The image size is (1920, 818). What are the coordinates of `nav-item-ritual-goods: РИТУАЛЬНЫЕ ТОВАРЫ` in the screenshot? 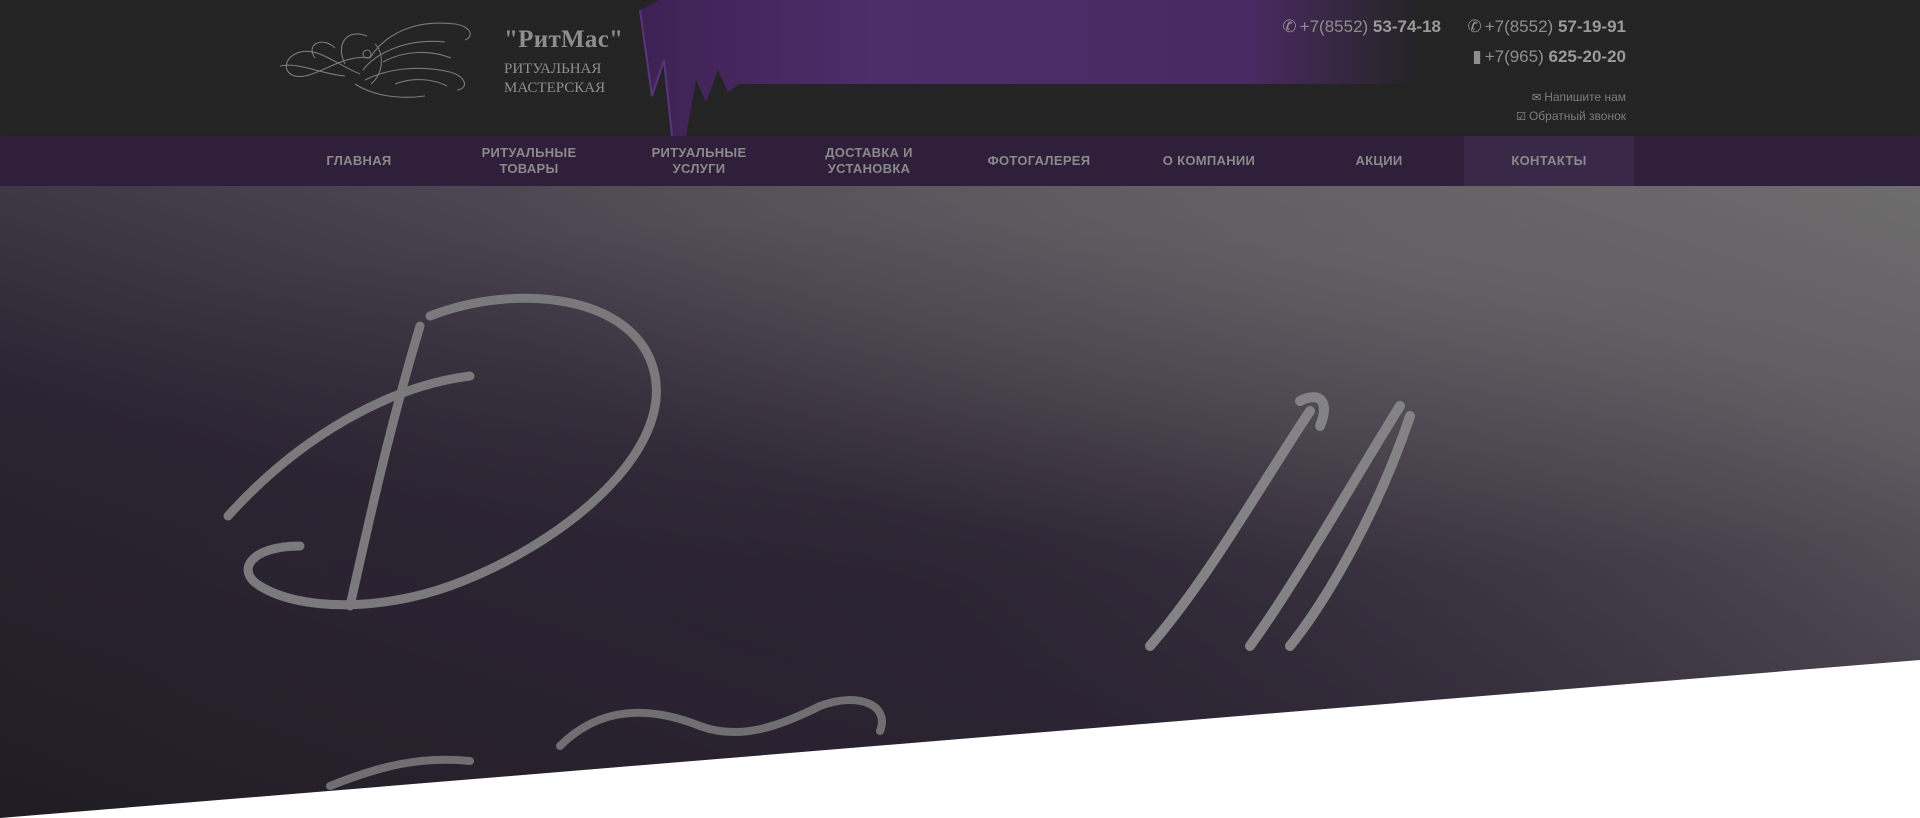 It's located at (529, 161).